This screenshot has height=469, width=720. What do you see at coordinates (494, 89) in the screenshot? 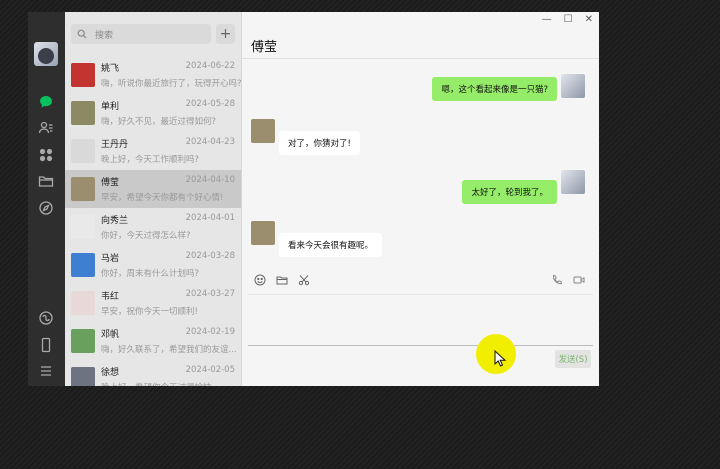
I see `message-bubble: 嗯，这个看起来像是一只猫?` at bounding box center [494, 89].